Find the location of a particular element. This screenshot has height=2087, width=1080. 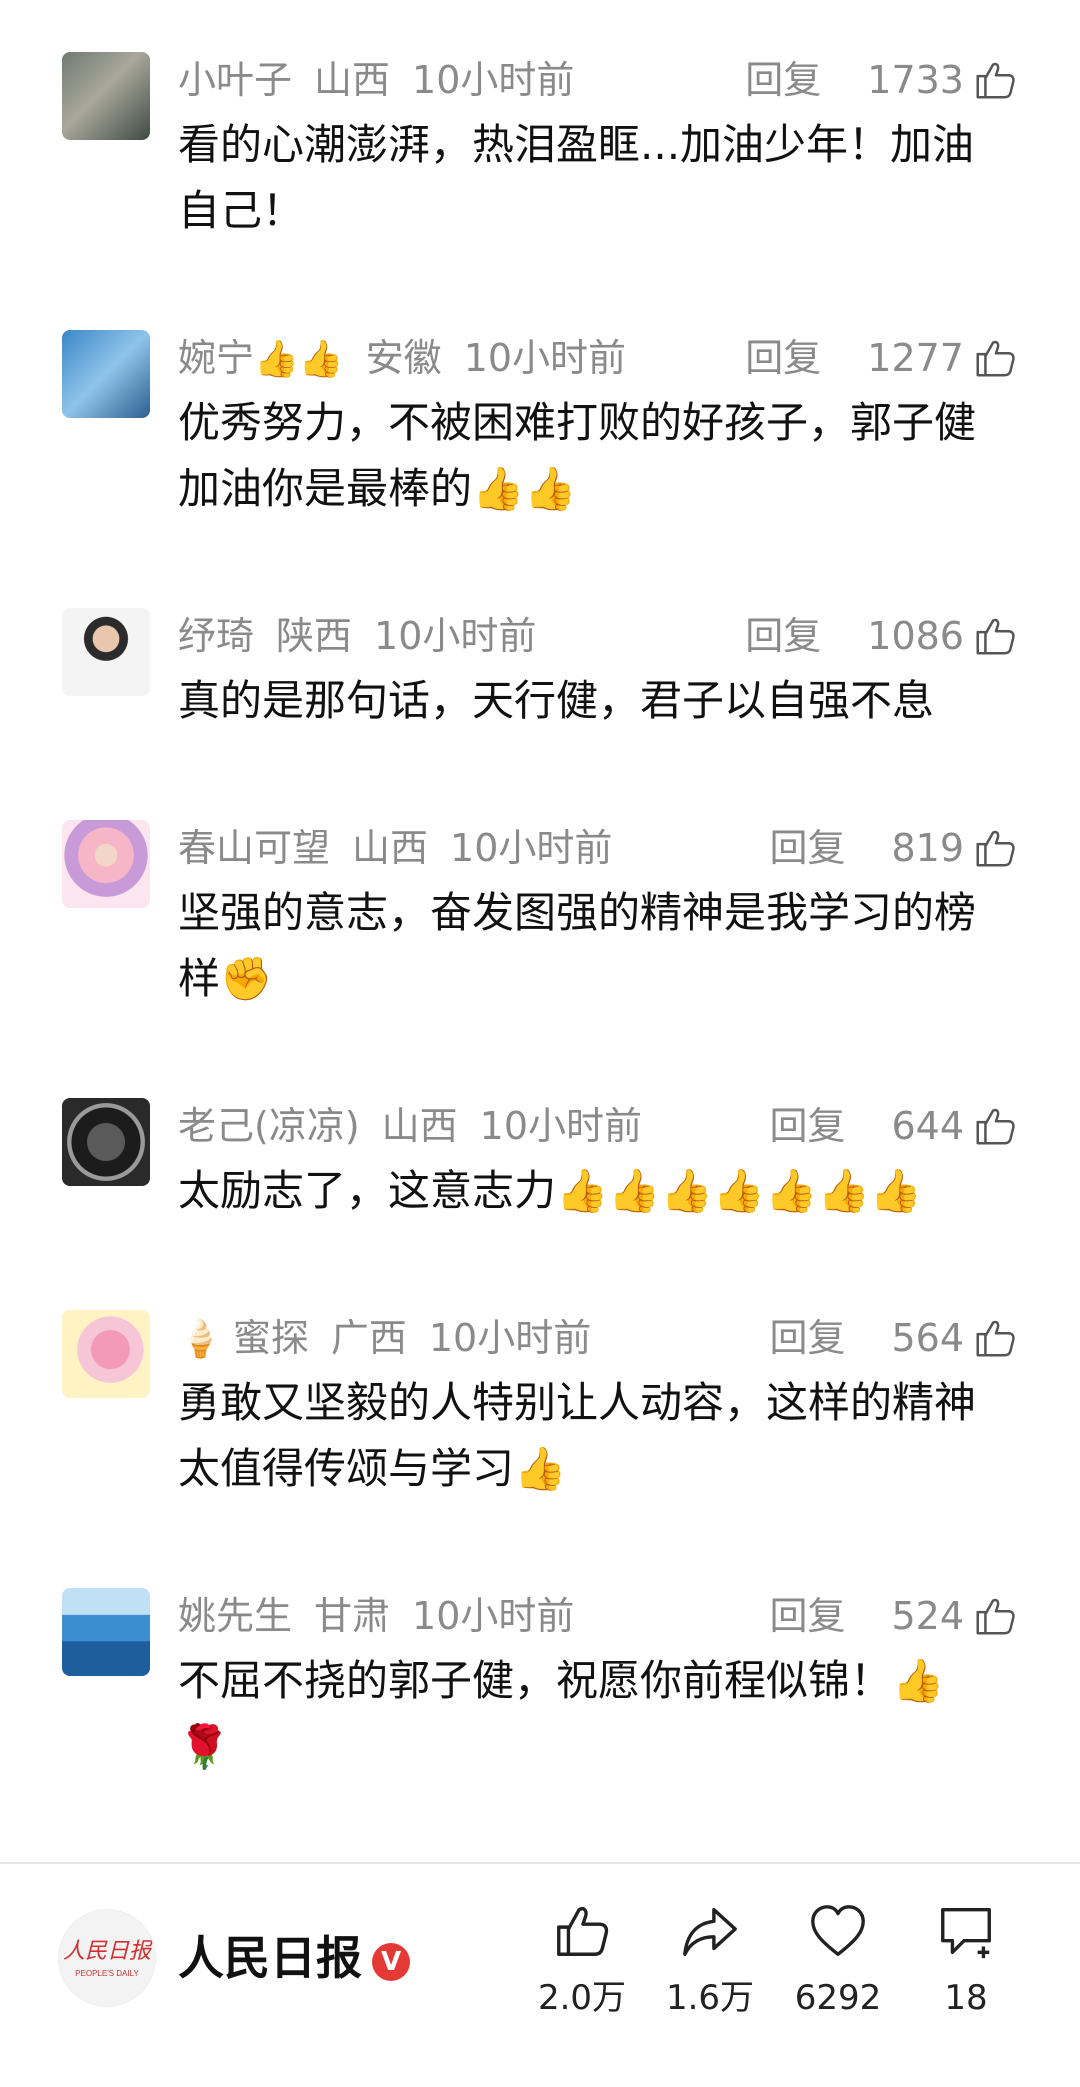

comment-item: 姚先生 甘肃 10小时前 回复 524 不屈不挠的郭子健，祝愿你前程似锦！👍 🌹 is located at coordinates (540, 1703).